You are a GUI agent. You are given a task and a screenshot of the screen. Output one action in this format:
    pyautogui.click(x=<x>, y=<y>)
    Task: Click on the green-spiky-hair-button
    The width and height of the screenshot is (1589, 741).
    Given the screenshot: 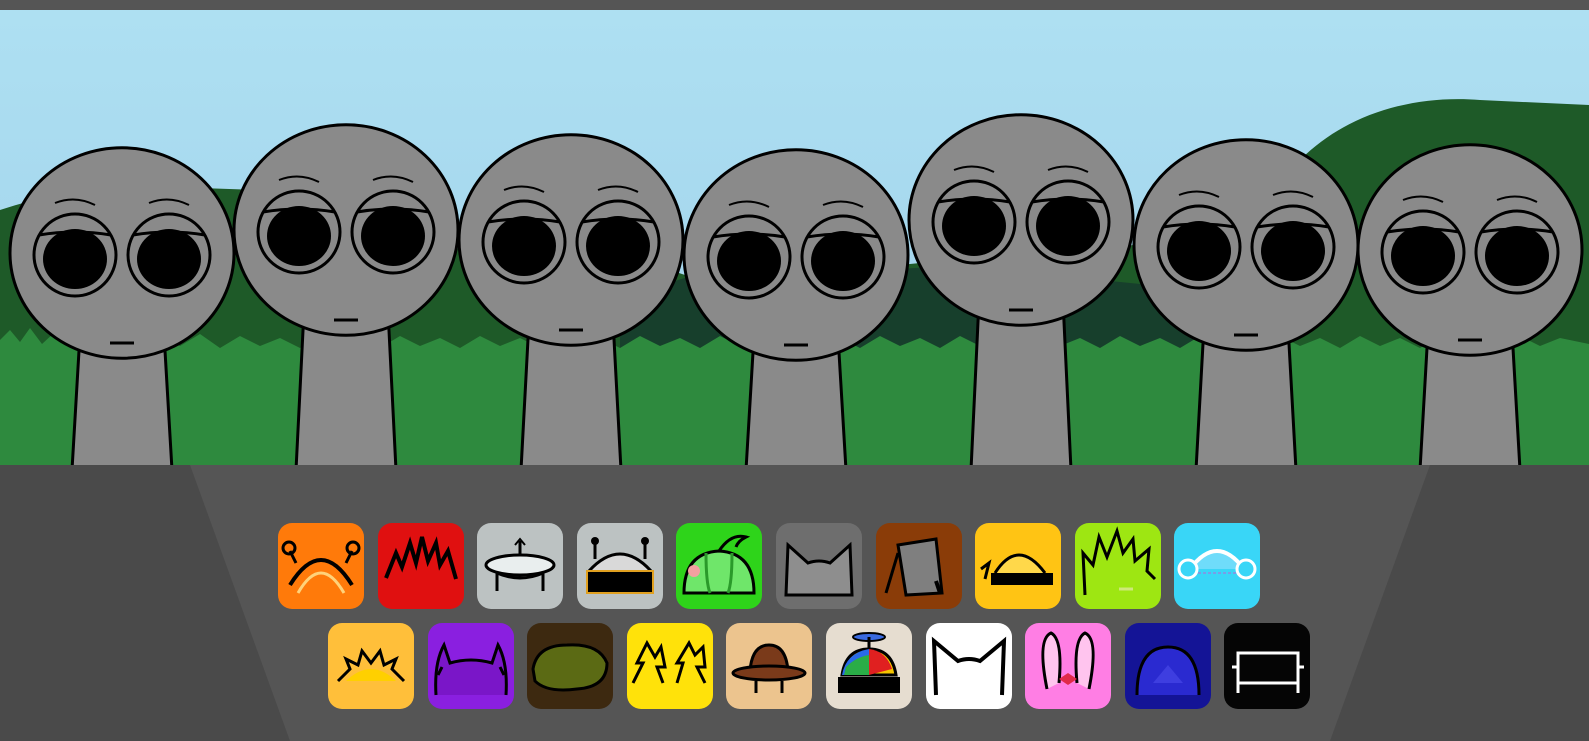 What is the action you would take?
    pyautogui.click(x=1118, y=566)
    